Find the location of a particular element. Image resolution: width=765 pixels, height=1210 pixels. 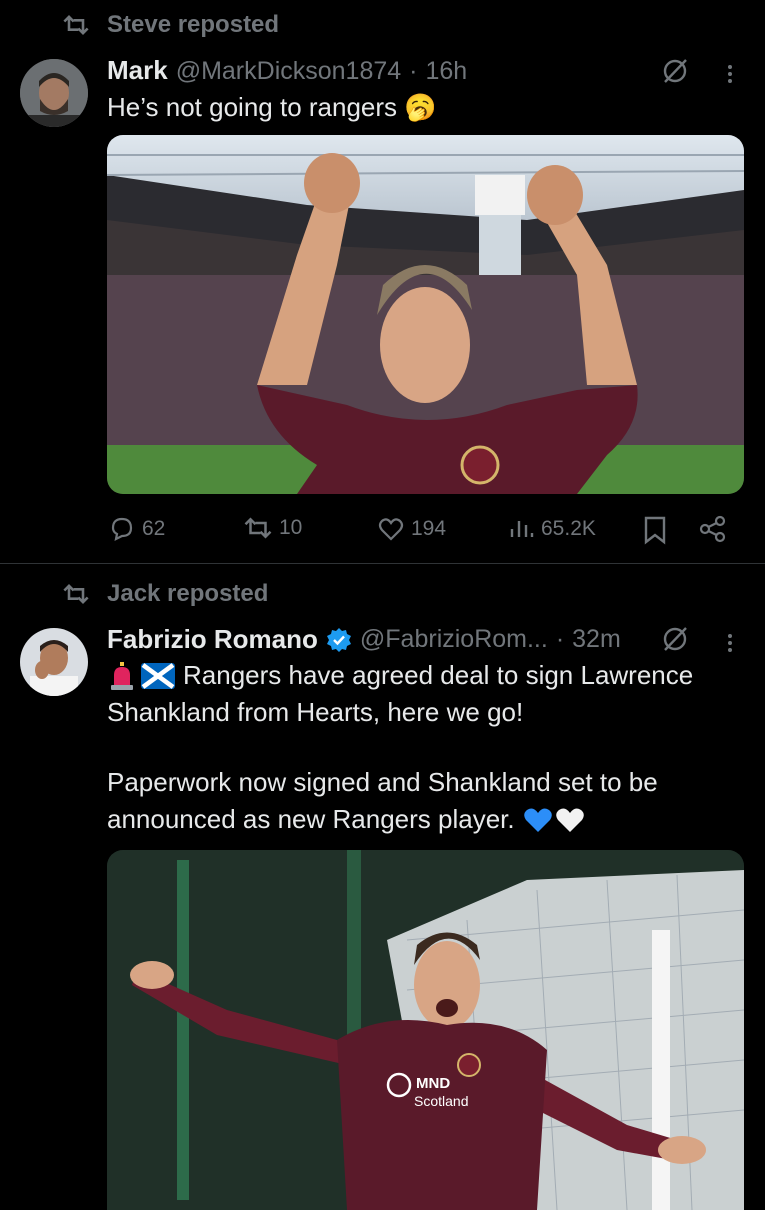

repost-button: 10 is located at coordinates (272, 528).